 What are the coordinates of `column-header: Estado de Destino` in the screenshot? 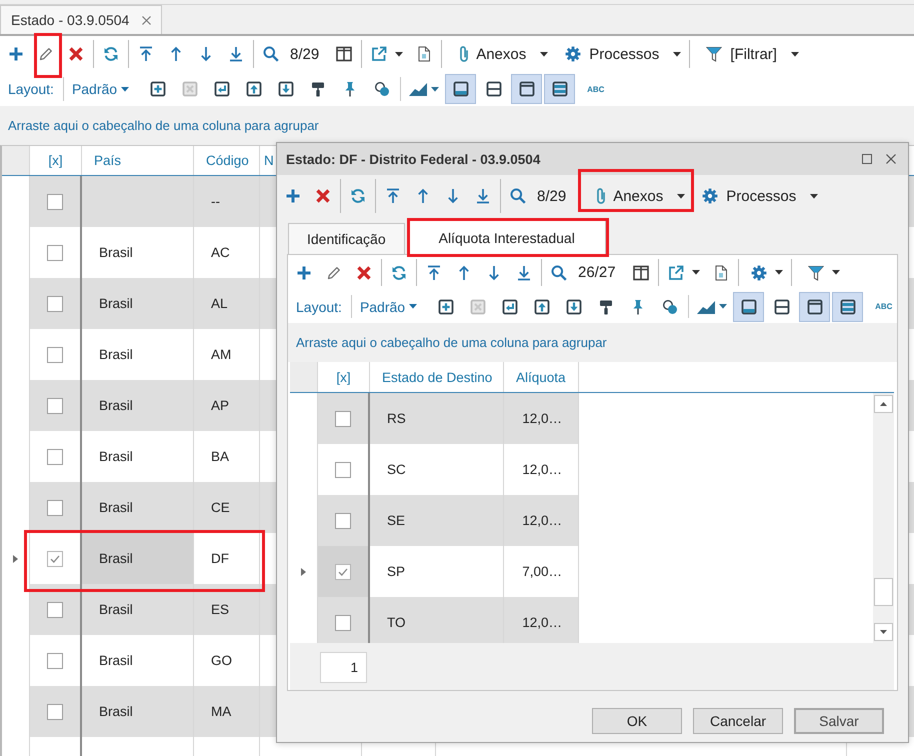 It's located at (437, 377).